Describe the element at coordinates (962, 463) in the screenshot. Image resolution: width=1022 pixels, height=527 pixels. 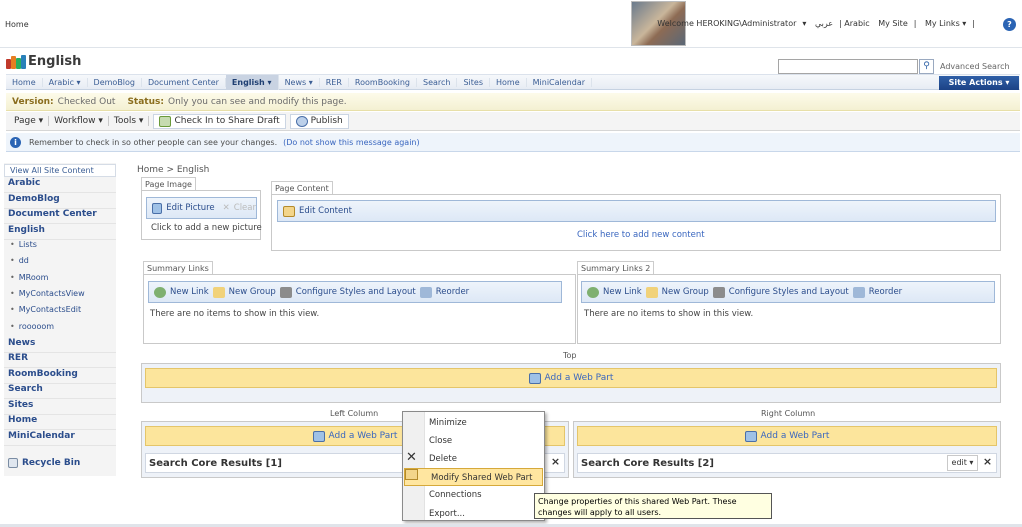
I see `web-part-edit-menu: edit ▾` at that location.